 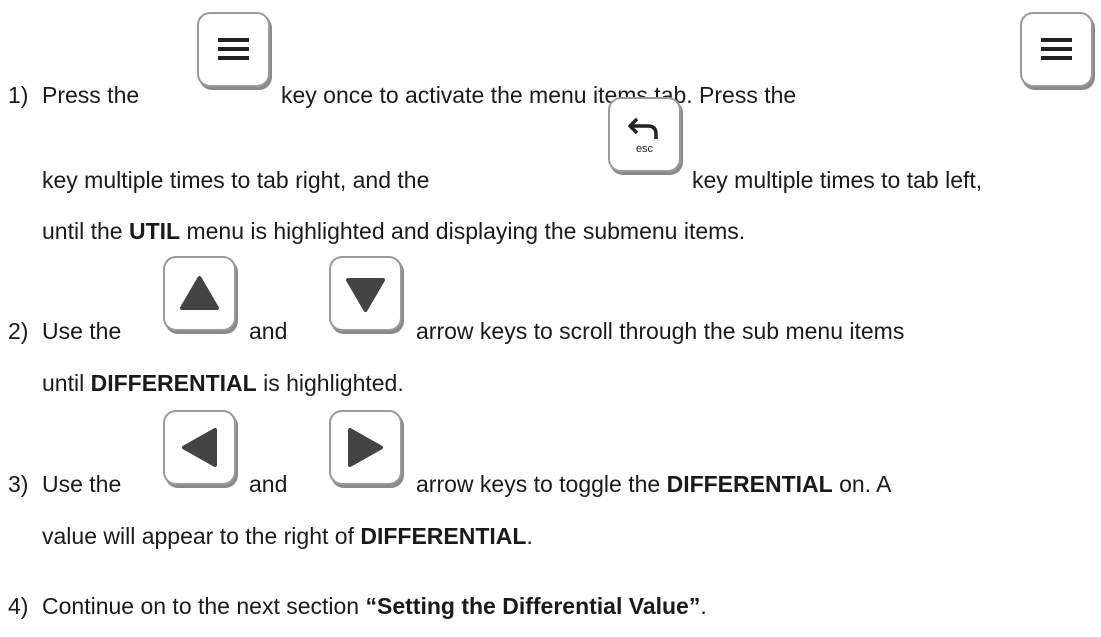 What do you see at coordinates (18, 331) in the screenshot?
I see `step-2-number: 2)` at bounding box center [18, 331].